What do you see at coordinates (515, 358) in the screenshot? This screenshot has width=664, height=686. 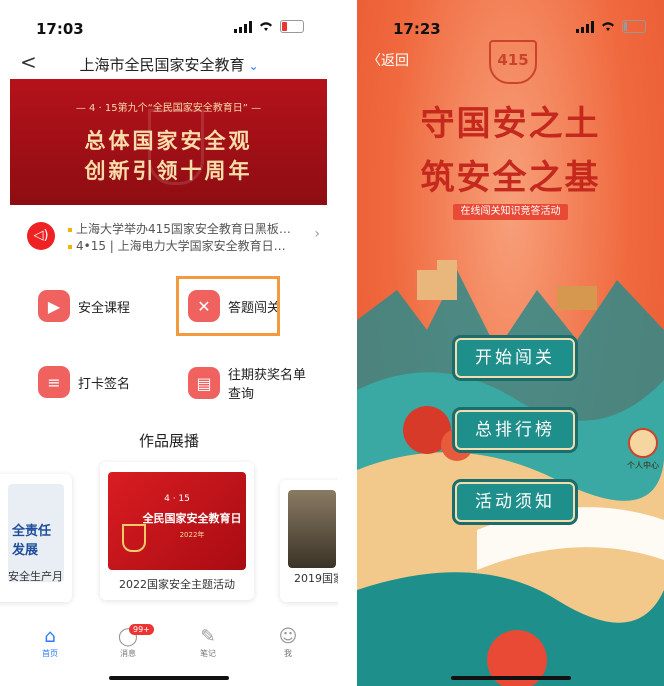 I see `start-challenge-button: 开始闯关` at bounding box center [515, 358].